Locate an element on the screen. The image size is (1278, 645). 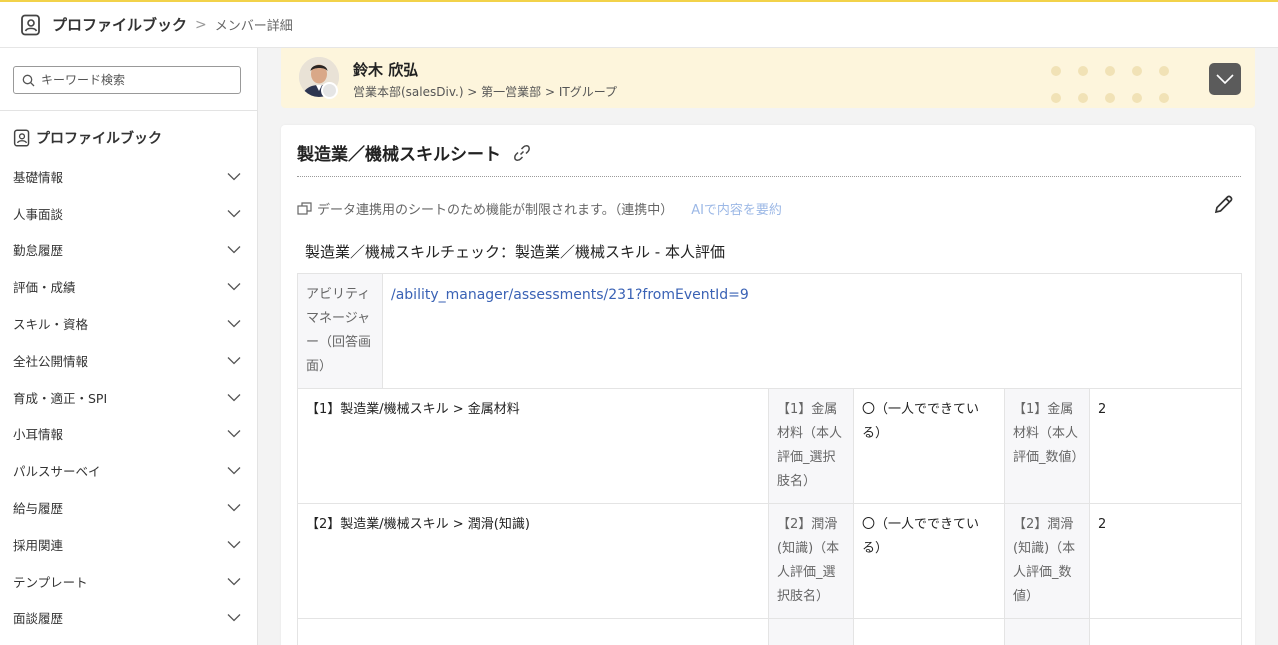
sync-icon is located at coordinates (304, 208).